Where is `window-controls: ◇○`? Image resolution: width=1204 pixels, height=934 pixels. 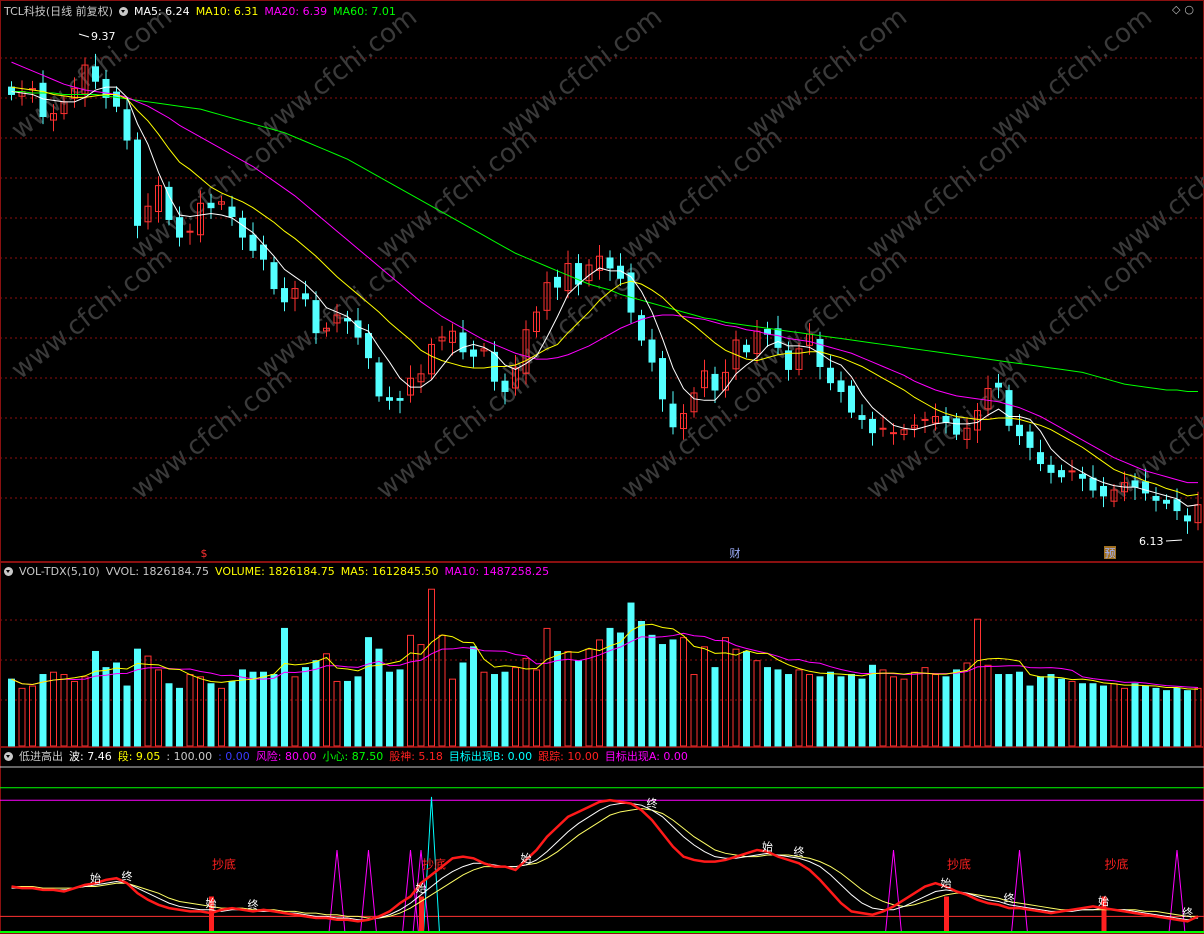 window-controls: ◇○ is located at coordinates (1185, 9).